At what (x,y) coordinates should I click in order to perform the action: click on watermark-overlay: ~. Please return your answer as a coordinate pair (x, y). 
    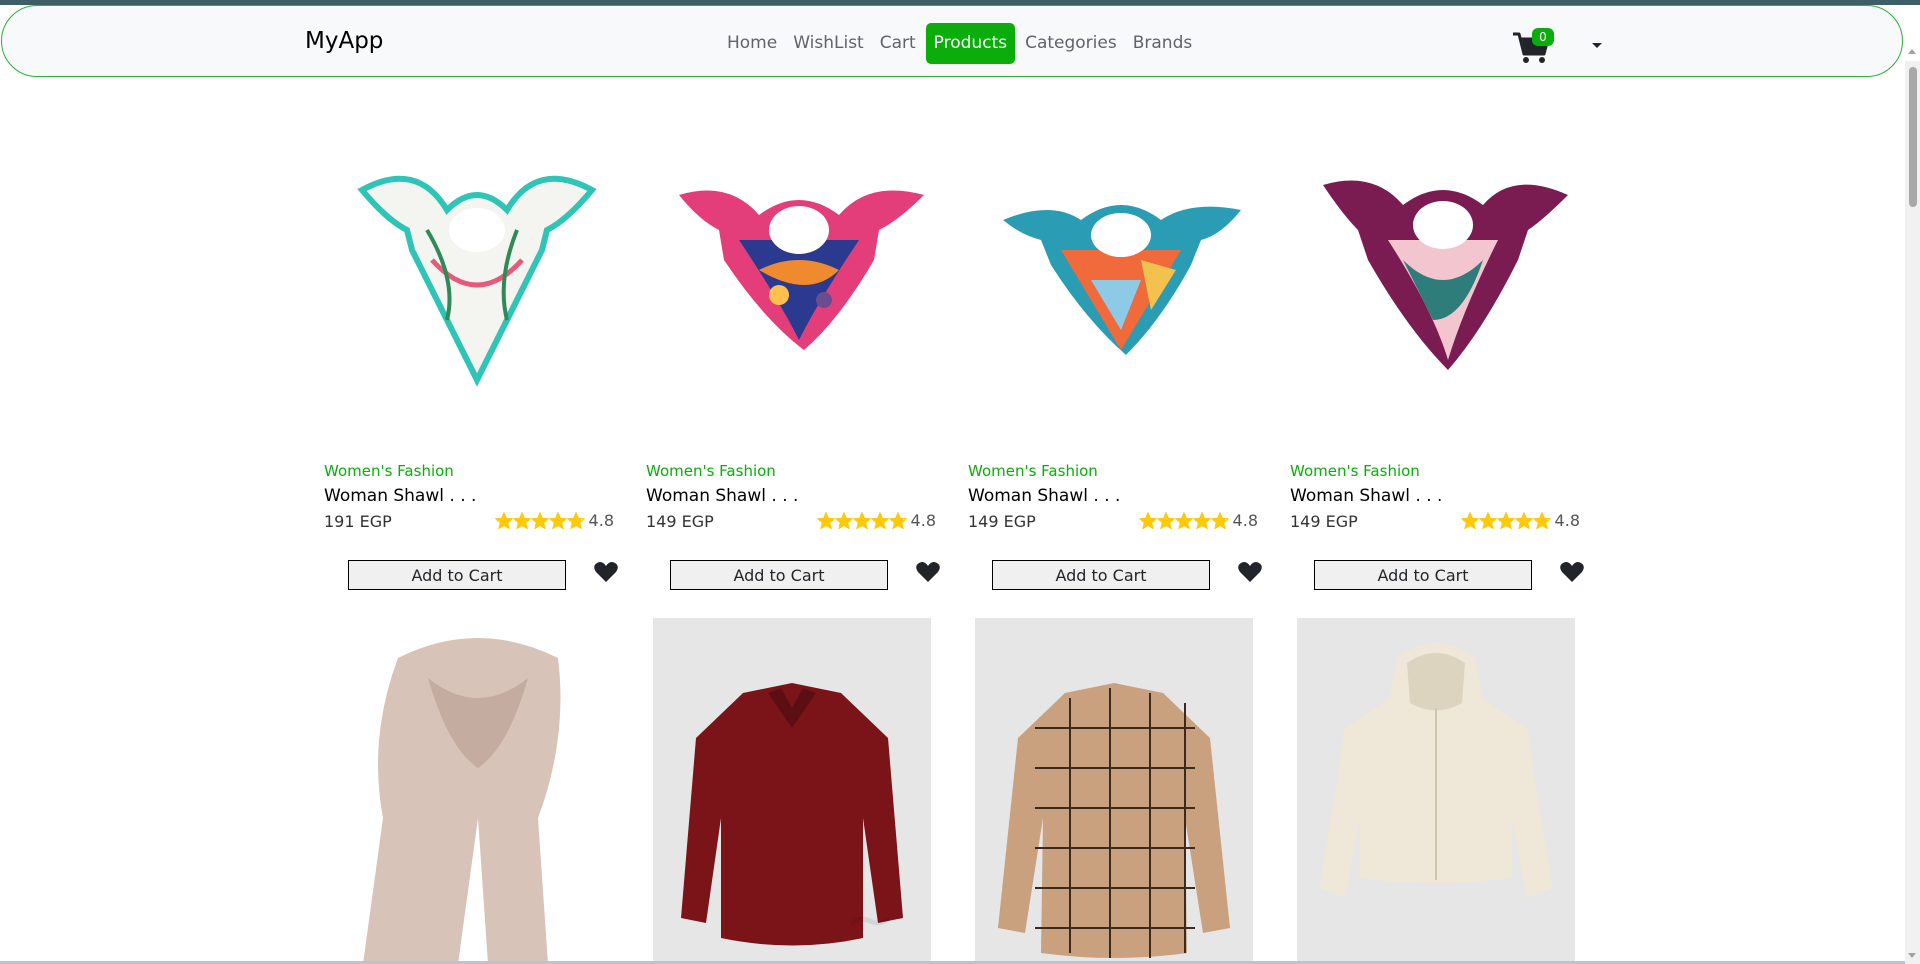
    Looking at the image, I should click on (870, 920).